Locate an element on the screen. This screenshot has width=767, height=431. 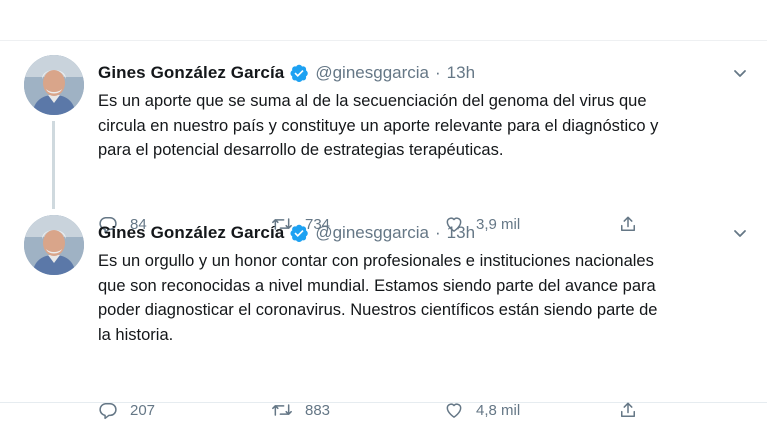
like-count: 3,9 mil is located at coordinates (498, 224).